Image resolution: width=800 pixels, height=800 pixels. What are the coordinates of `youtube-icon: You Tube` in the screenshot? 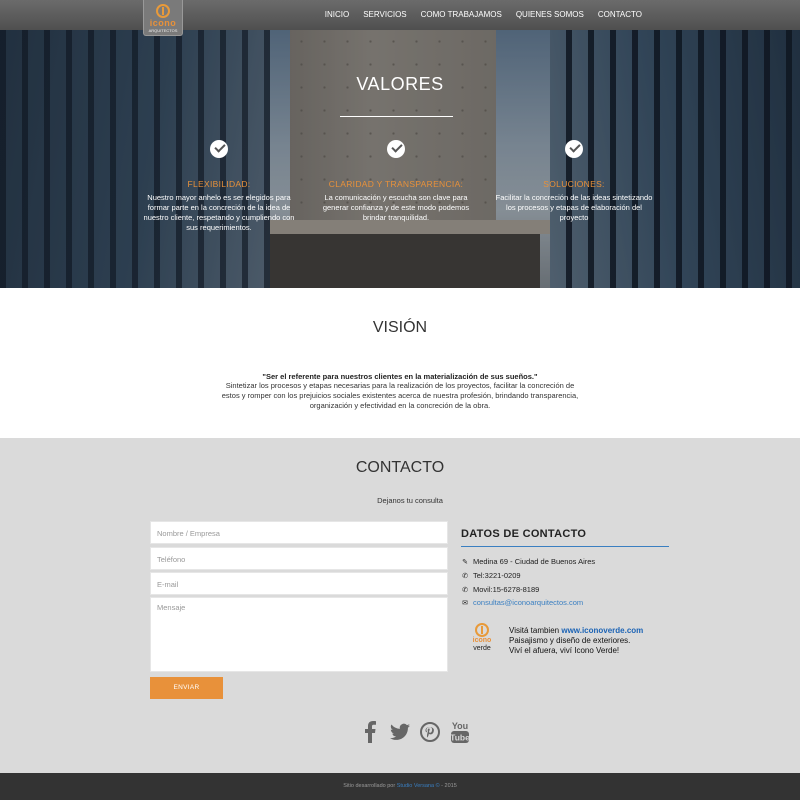 It's located at (460, 732).